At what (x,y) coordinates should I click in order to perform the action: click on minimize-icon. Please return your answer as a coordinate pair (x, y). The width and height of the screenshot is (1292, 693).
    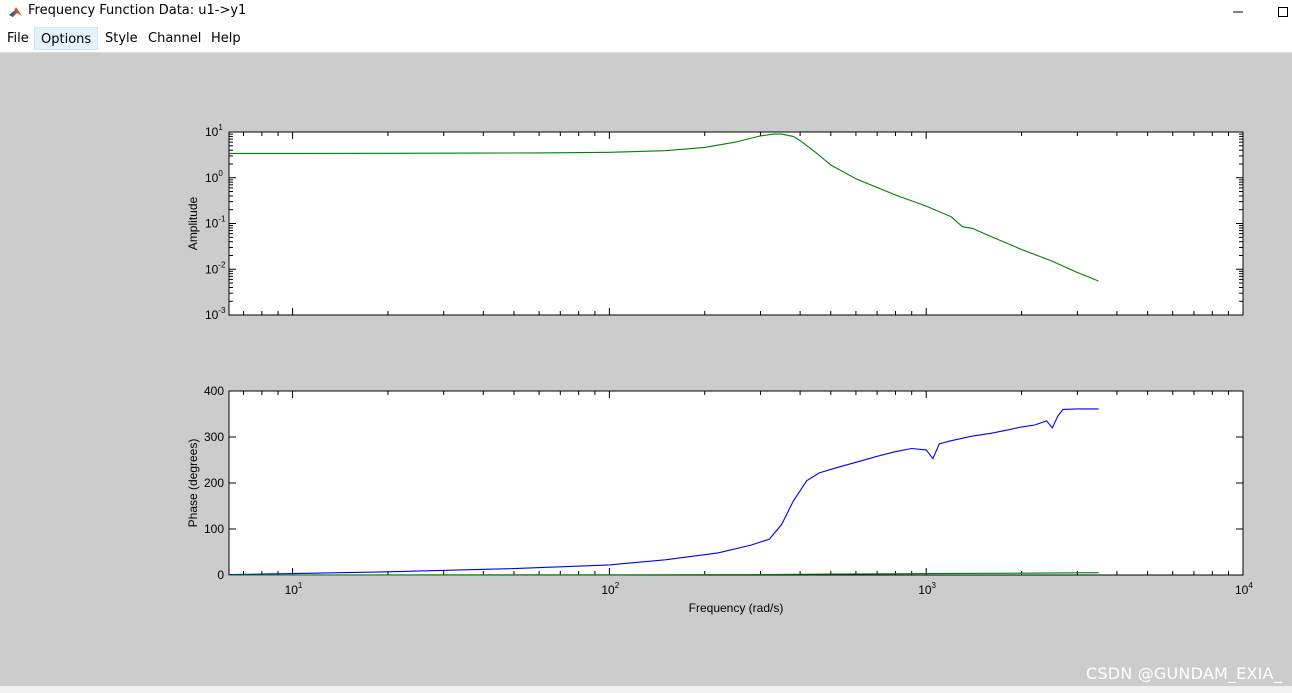
    Looking at the image, I should click on (1238, 12).